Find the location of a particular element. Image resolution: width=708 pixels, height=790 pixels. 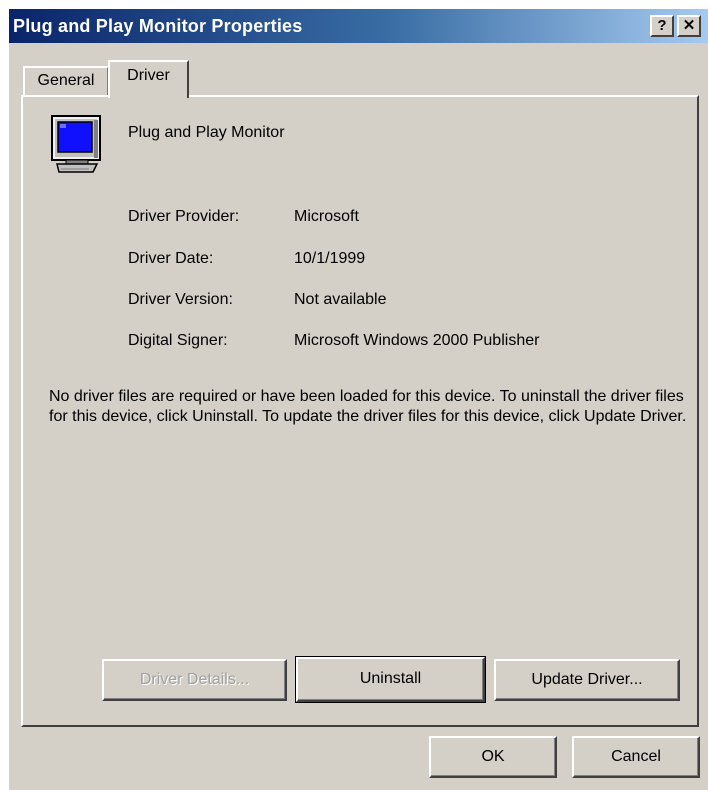

uninstall-button: Uninstall is located at coordinates (390, 679).